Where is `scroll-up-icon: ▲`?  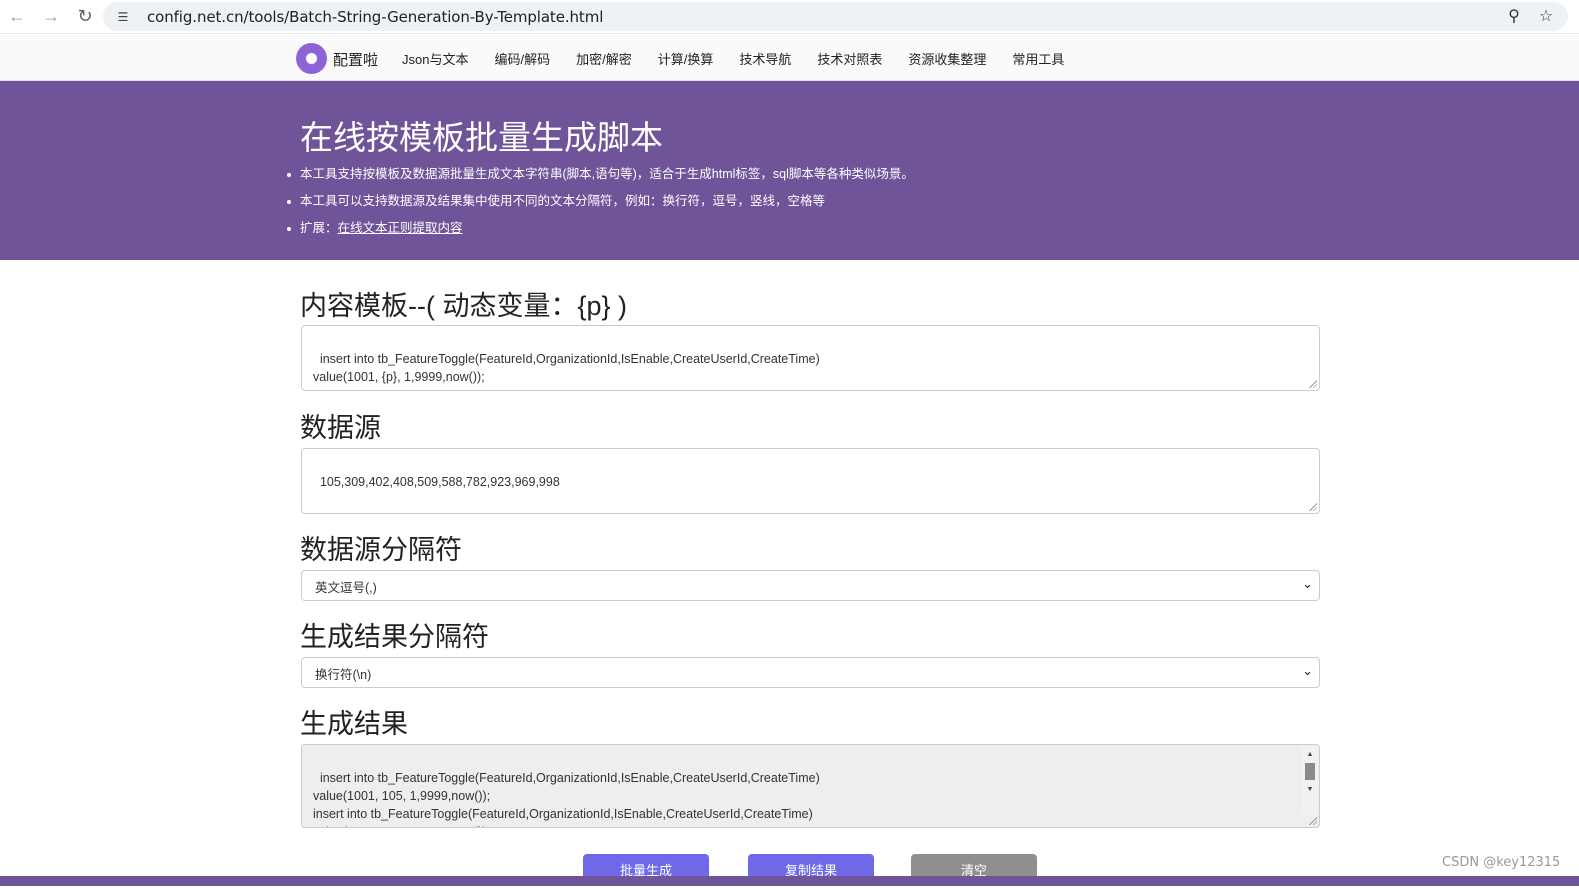 scroll-up-icon: ▲ is located at coordinates (1310, 755).